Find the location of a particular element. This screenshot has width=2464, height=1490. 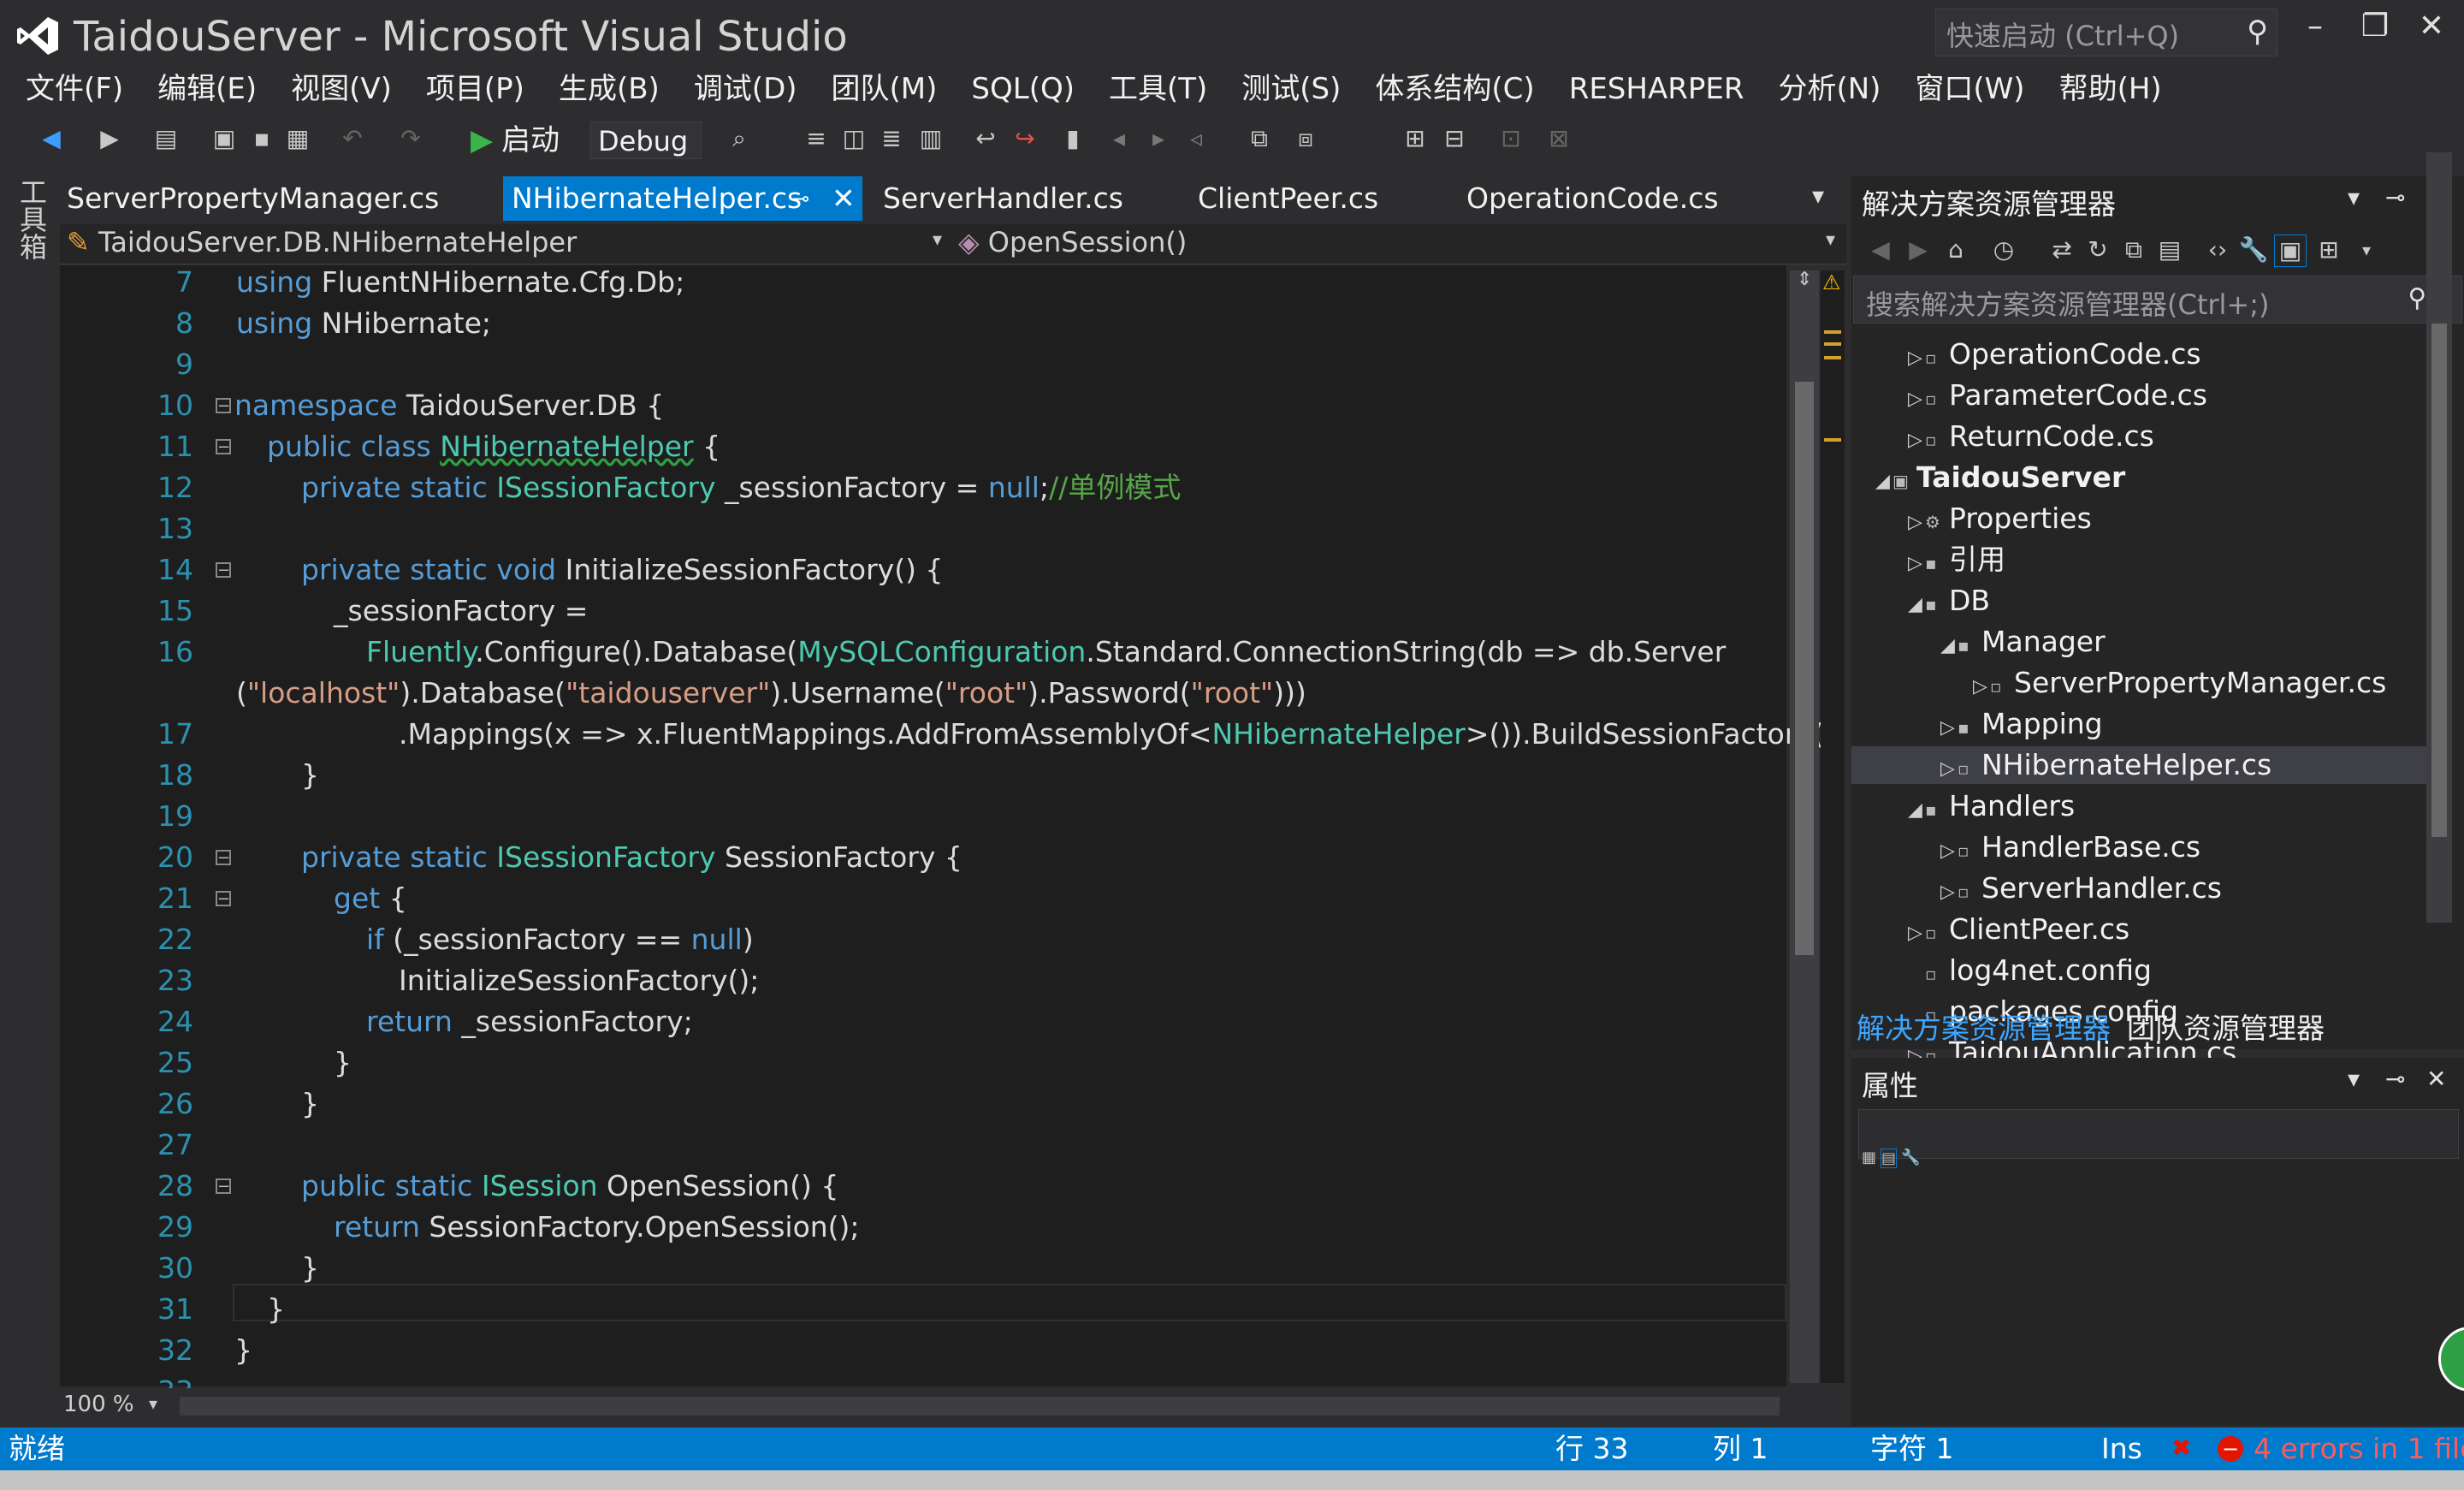

toolbox-tab: 工具箱 is located at coordinates (31, 219).